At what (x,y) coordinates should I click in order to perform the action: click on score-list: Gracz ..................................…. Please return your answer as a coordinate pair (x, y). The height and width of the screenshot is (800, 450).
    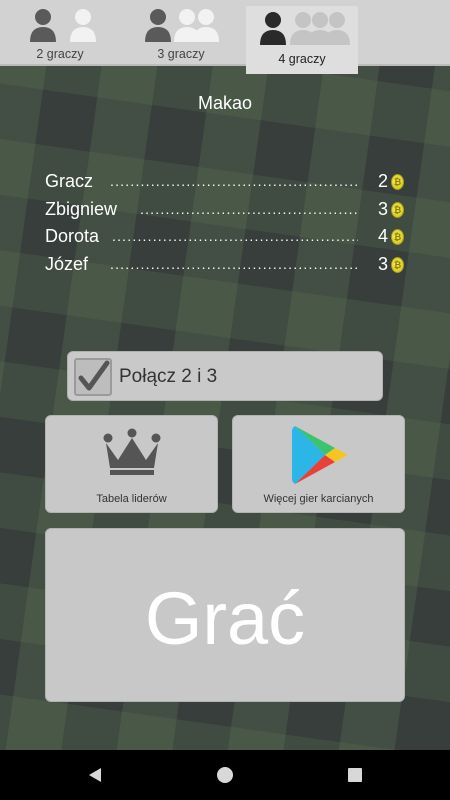
    Looking at the image, I should click on (225, 226).